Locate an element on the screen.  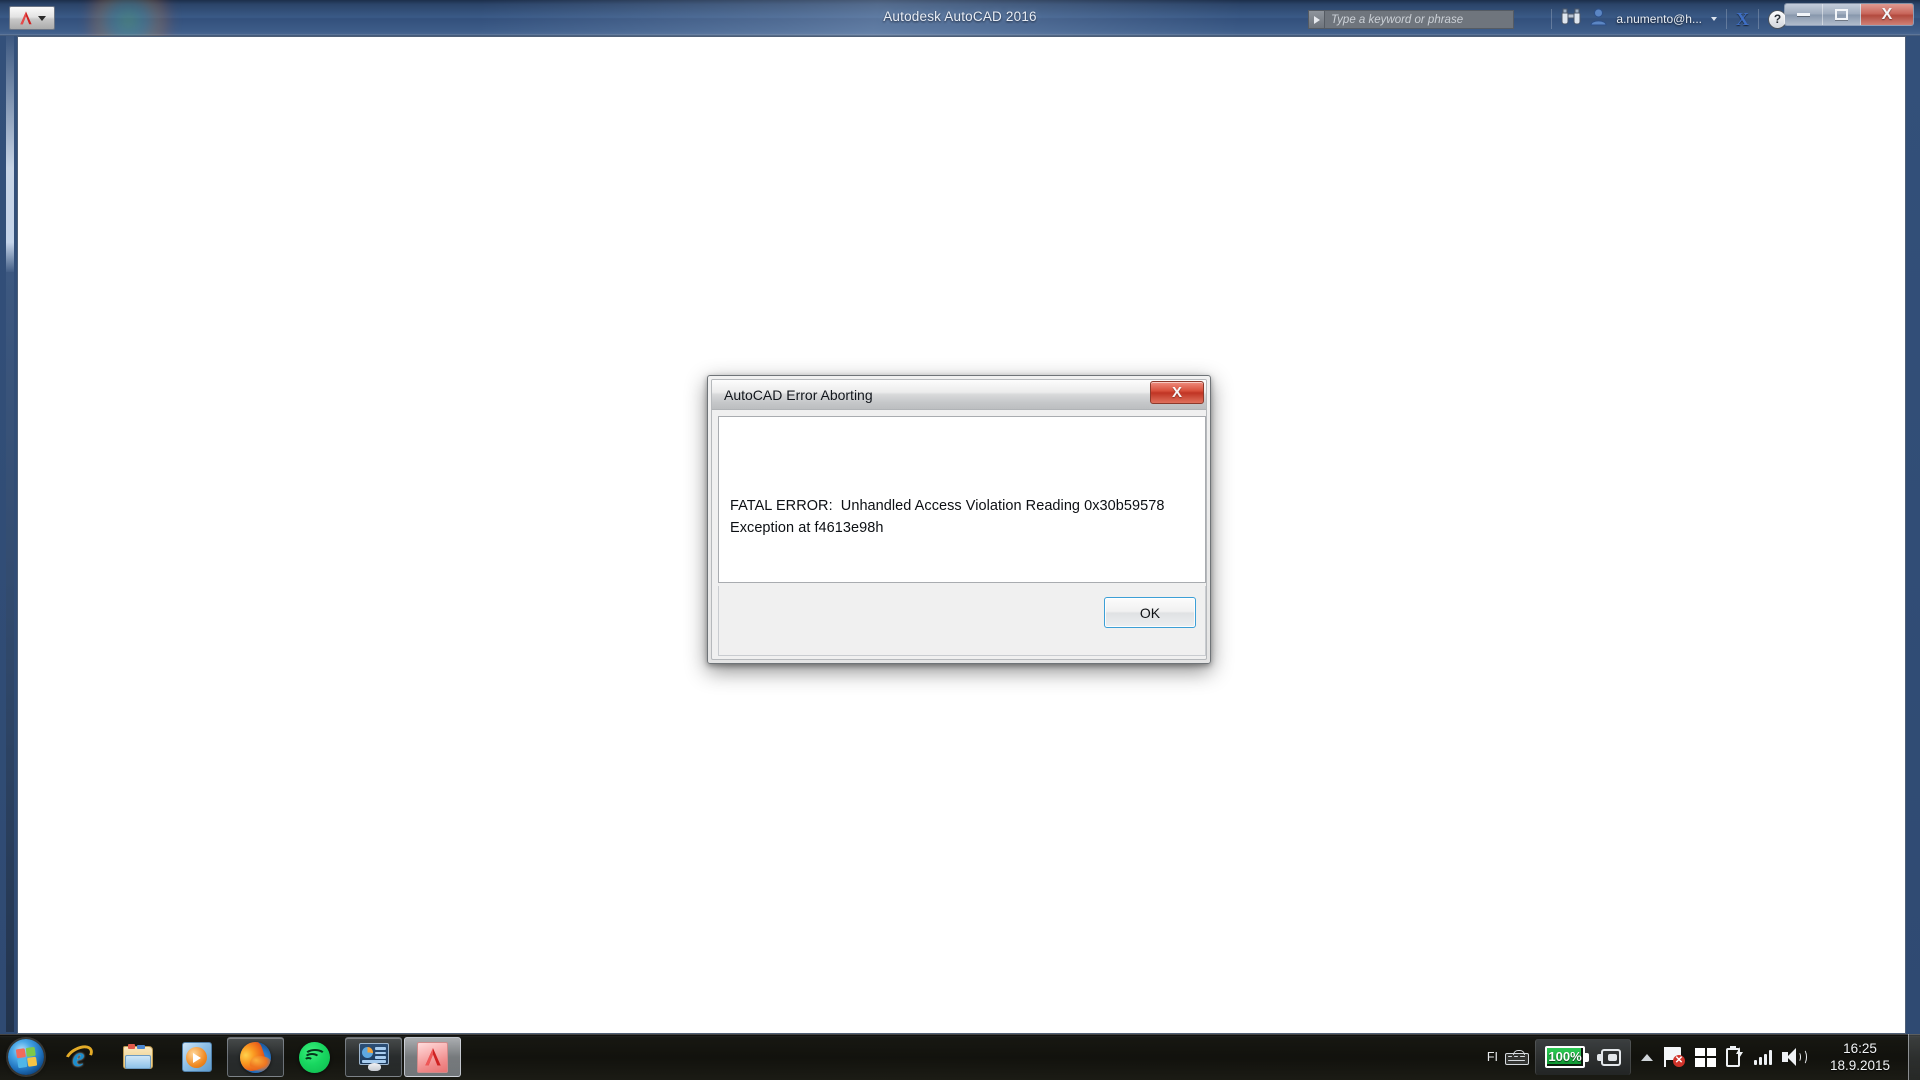
minimize-icon is located at coordinates (1803, 14).